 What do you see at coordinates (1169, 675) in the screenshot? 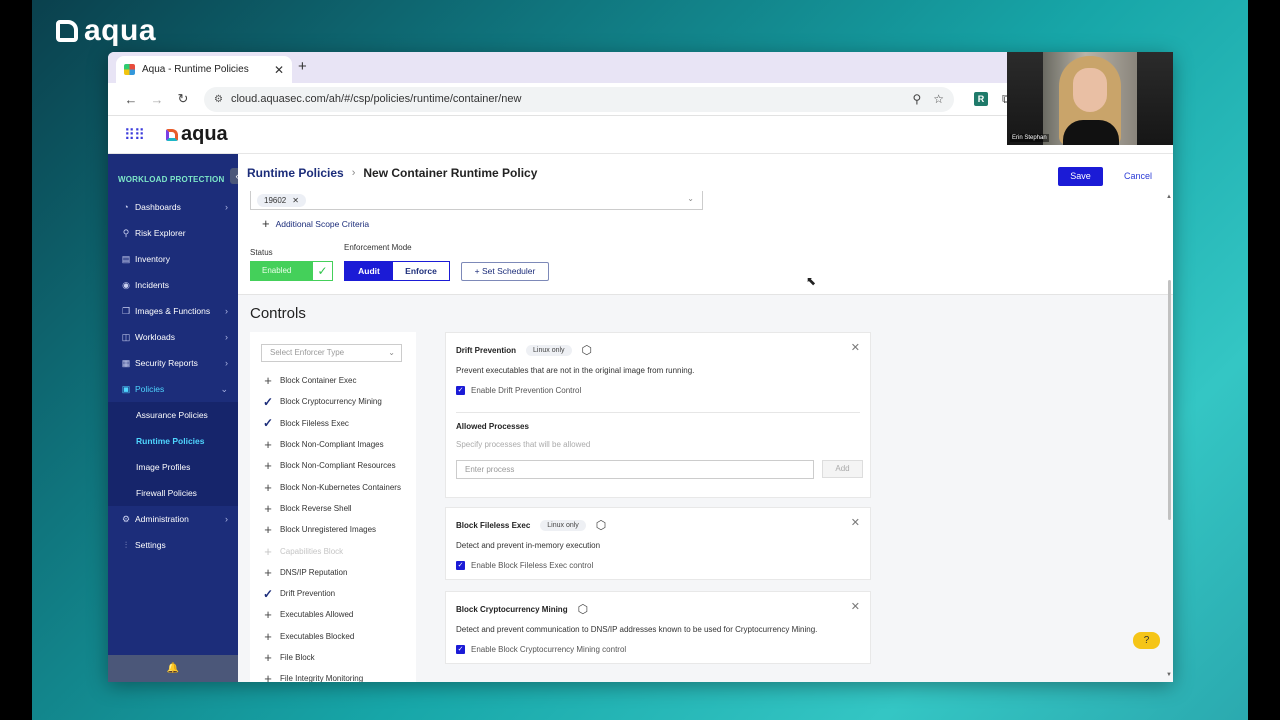
I see `scroll-down-icon: ▼` at bounding box center [1169, 675].